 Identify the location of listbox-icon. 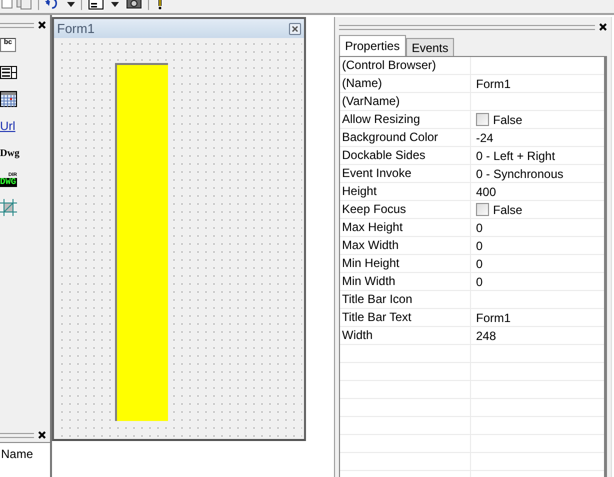
(8, 72).